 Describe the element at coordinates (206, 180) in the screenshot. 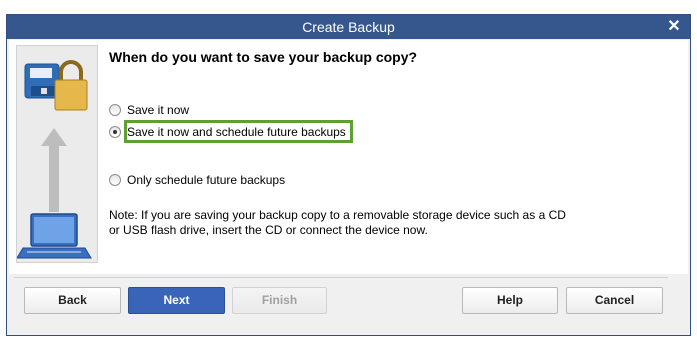

I see `option-schedule-only-label: Only schedule future backups` at that location.